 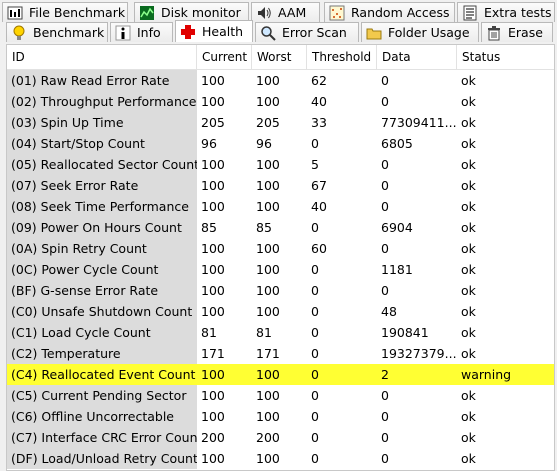 I want to click on table-row: (C2) Temperature 171 171 0 19327379... ok, so click(x=280, y=353).